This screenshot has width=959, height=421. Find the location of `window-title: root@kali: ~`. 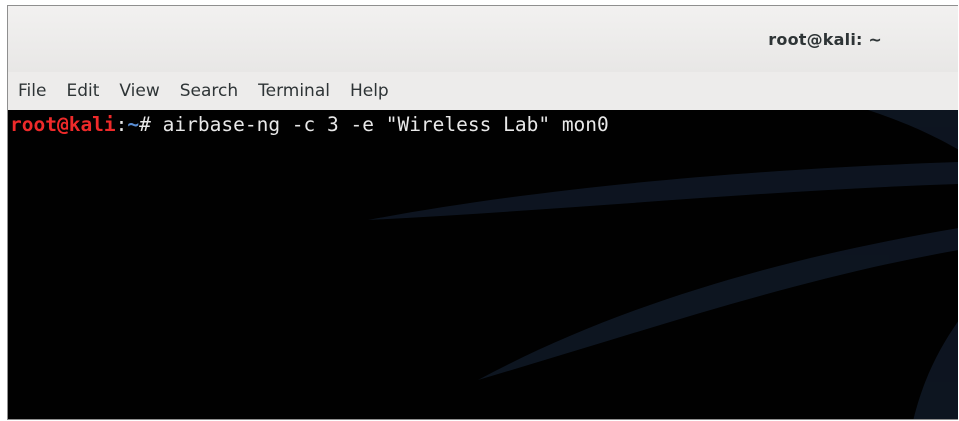

window-title: root@kali: ~ is located at coordinates (825, 39).